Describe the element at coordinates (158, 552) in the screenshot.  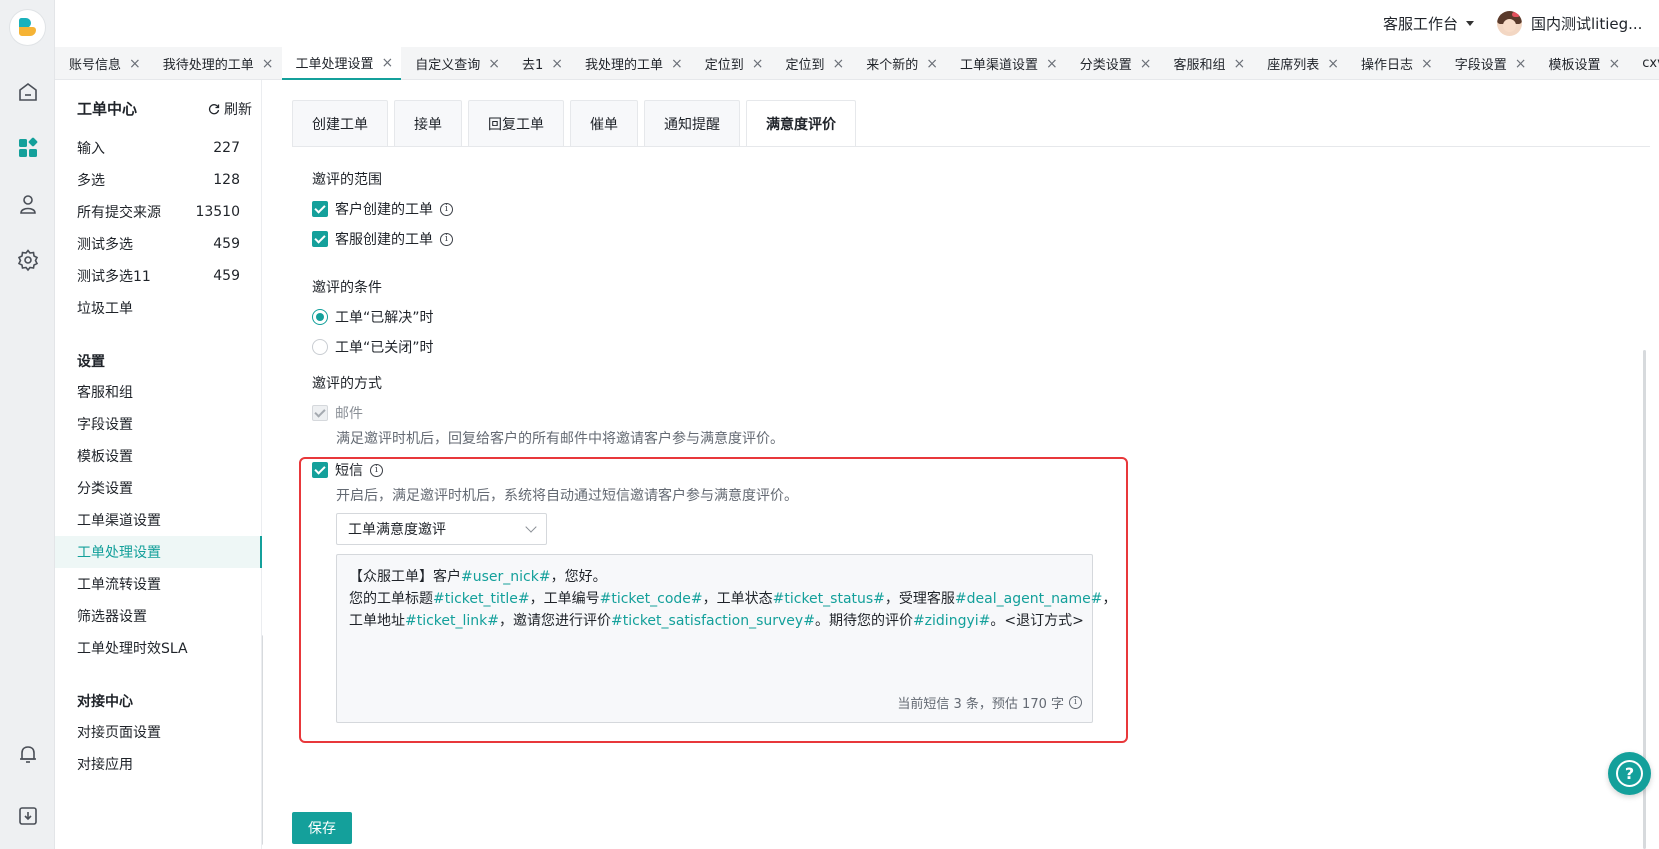
I see `sidebar-item: 工单处理设置` at that location.